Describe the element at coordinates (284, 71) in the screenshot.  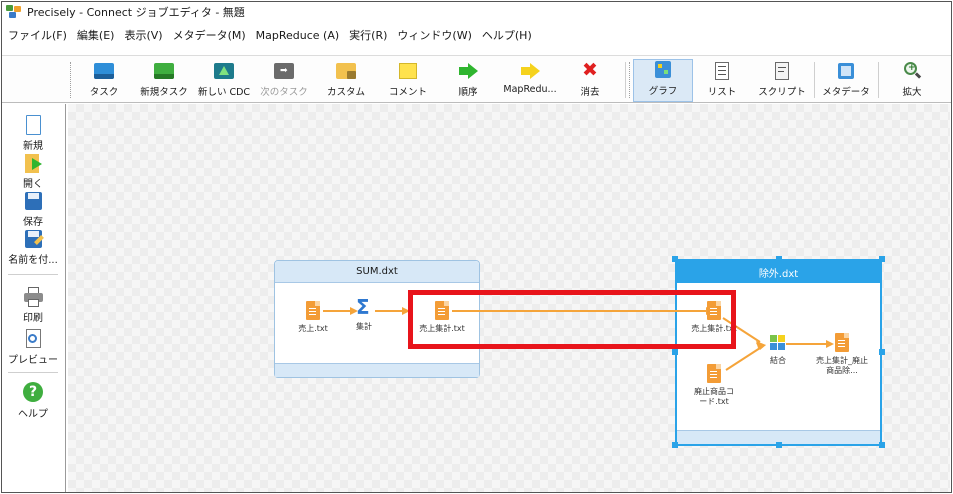
I see `next-task-icon: ➡` at that location.